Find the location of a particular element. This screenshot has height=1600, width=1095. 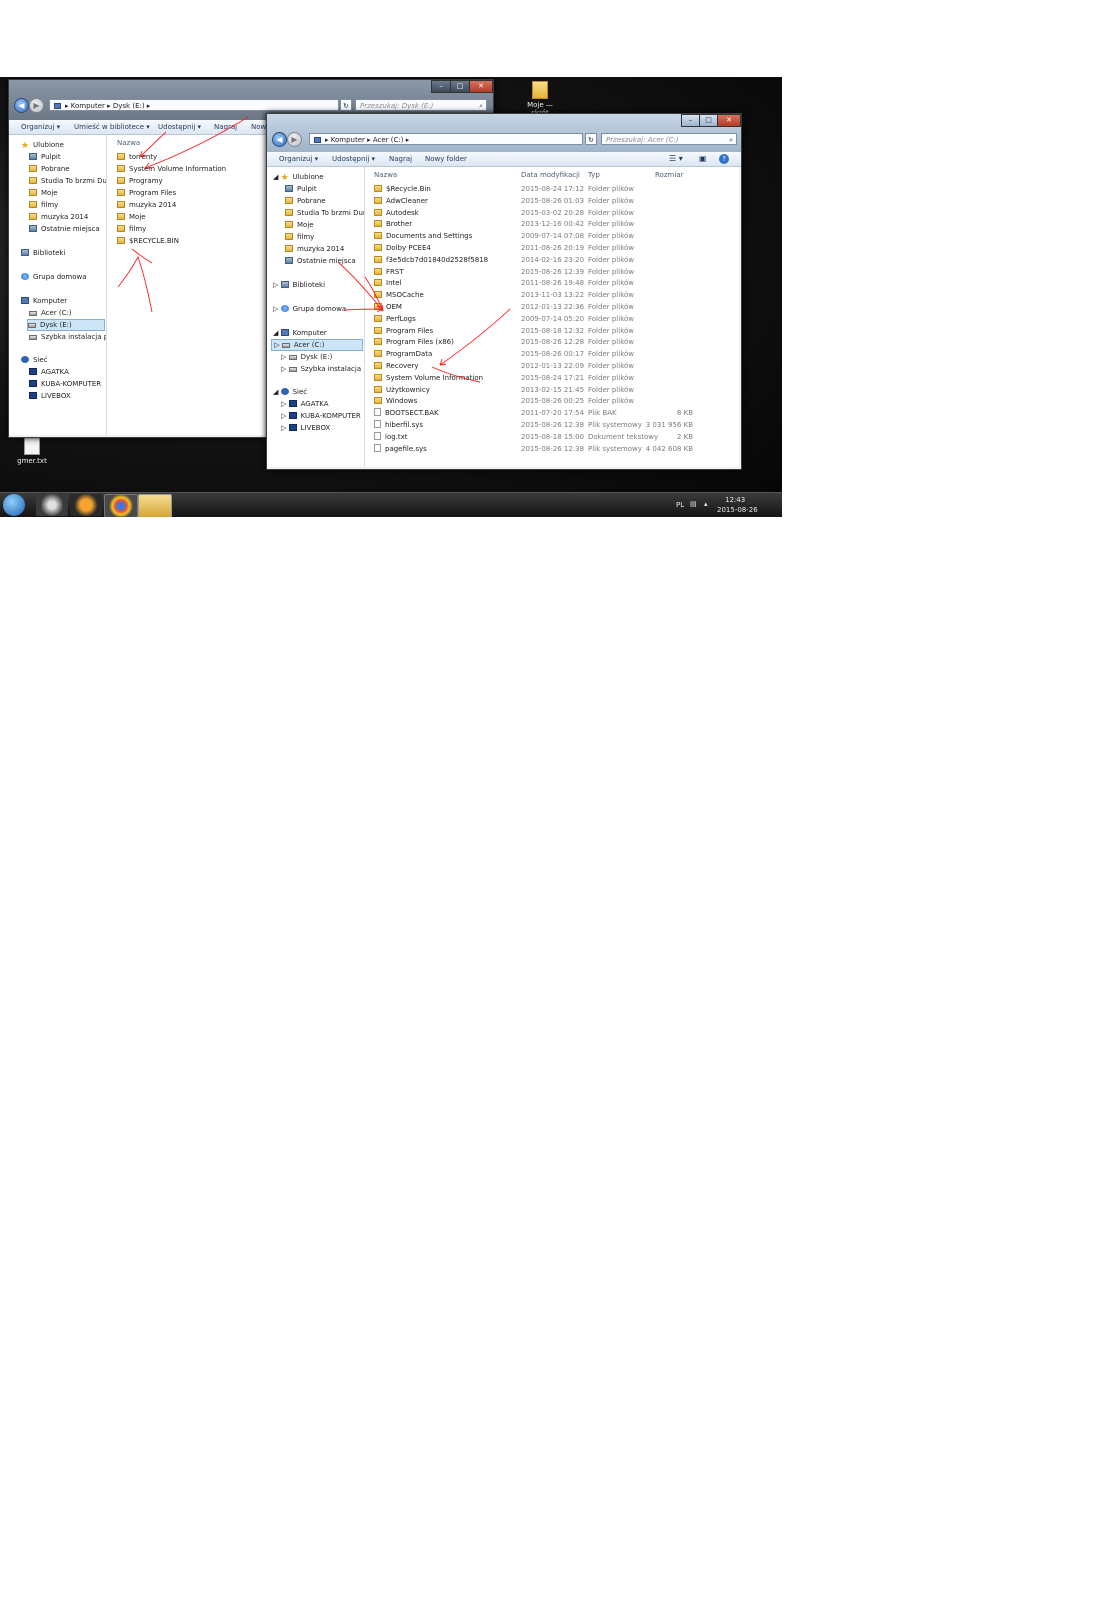

nav-computer: ◢ Komputer is located at coordinates (300, 333).